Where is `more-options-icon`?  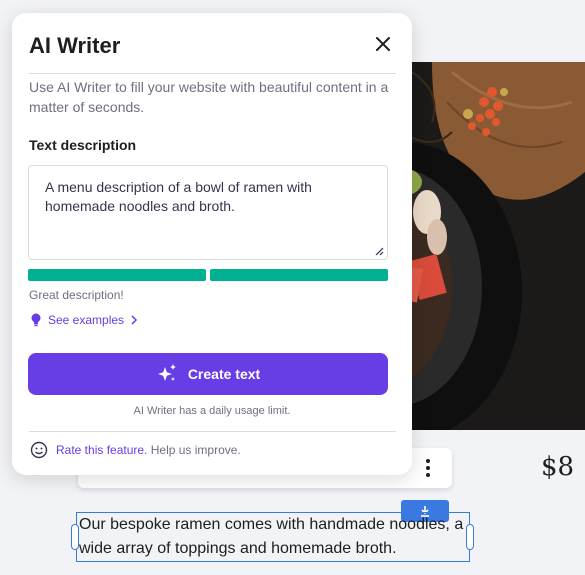
more-options-icon is located at coordinates (428, 468).